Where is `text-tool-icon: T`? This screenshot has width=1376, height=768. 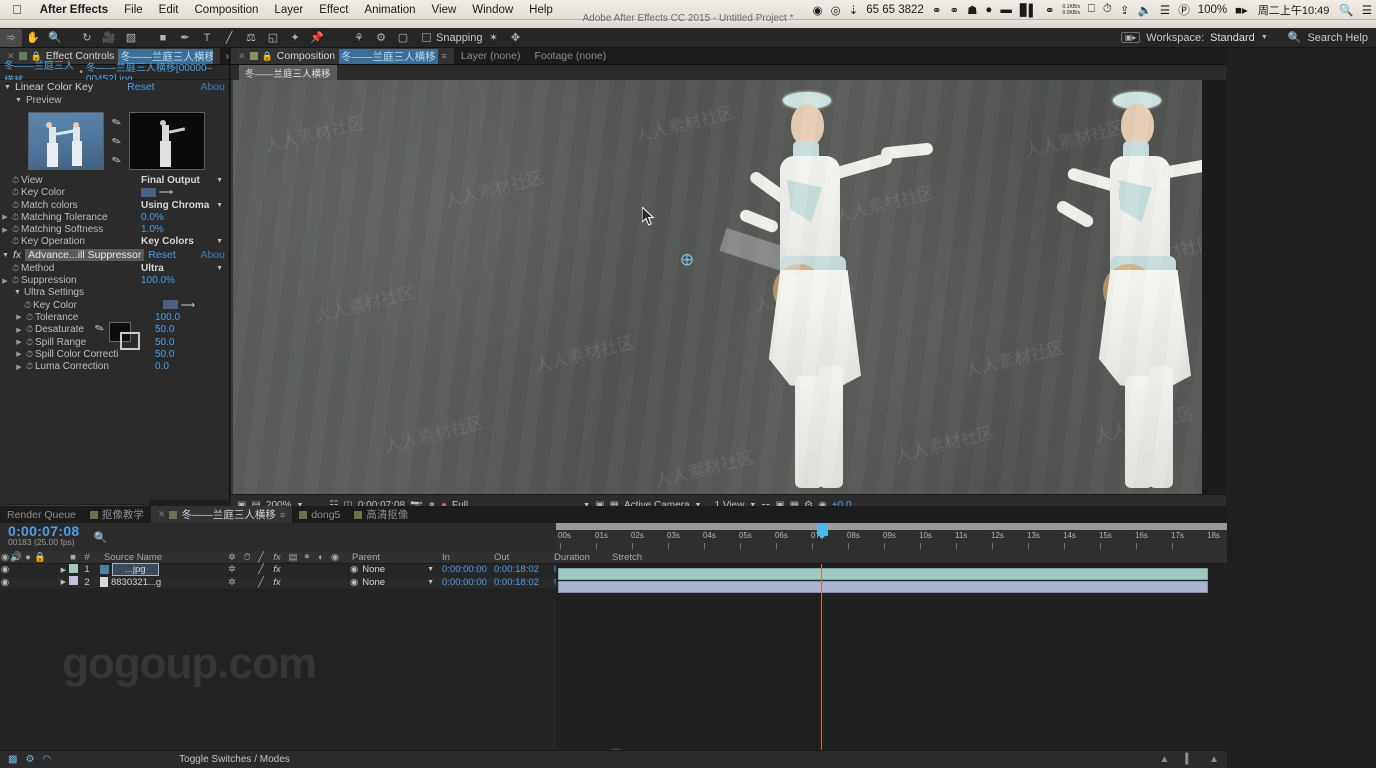 text-tool-icon: T is located at coordinates (207, 38).